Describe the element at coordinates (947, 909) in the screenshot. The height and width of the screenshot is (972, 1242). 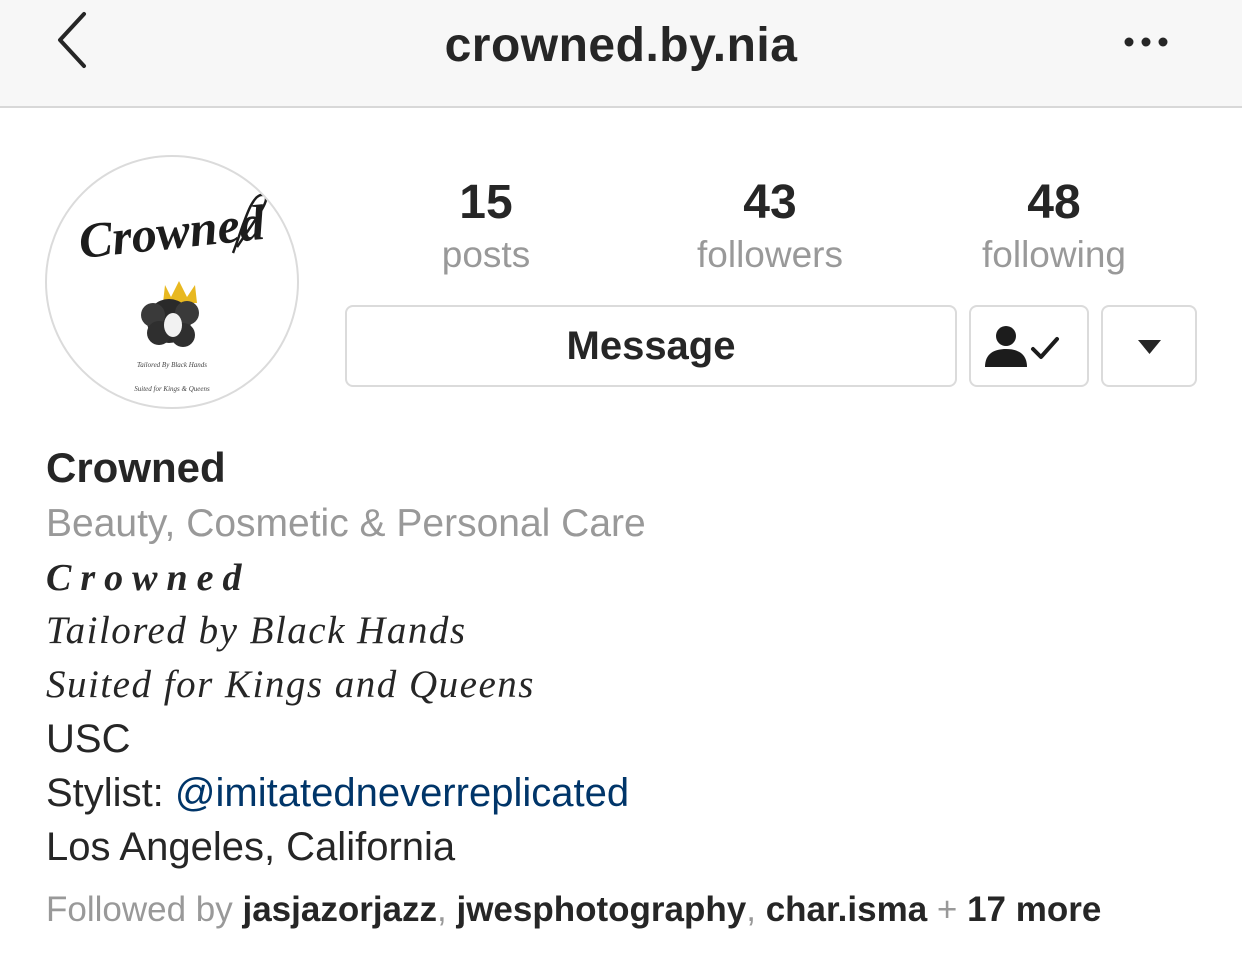
I see `followed-by-plus: +` at that location.